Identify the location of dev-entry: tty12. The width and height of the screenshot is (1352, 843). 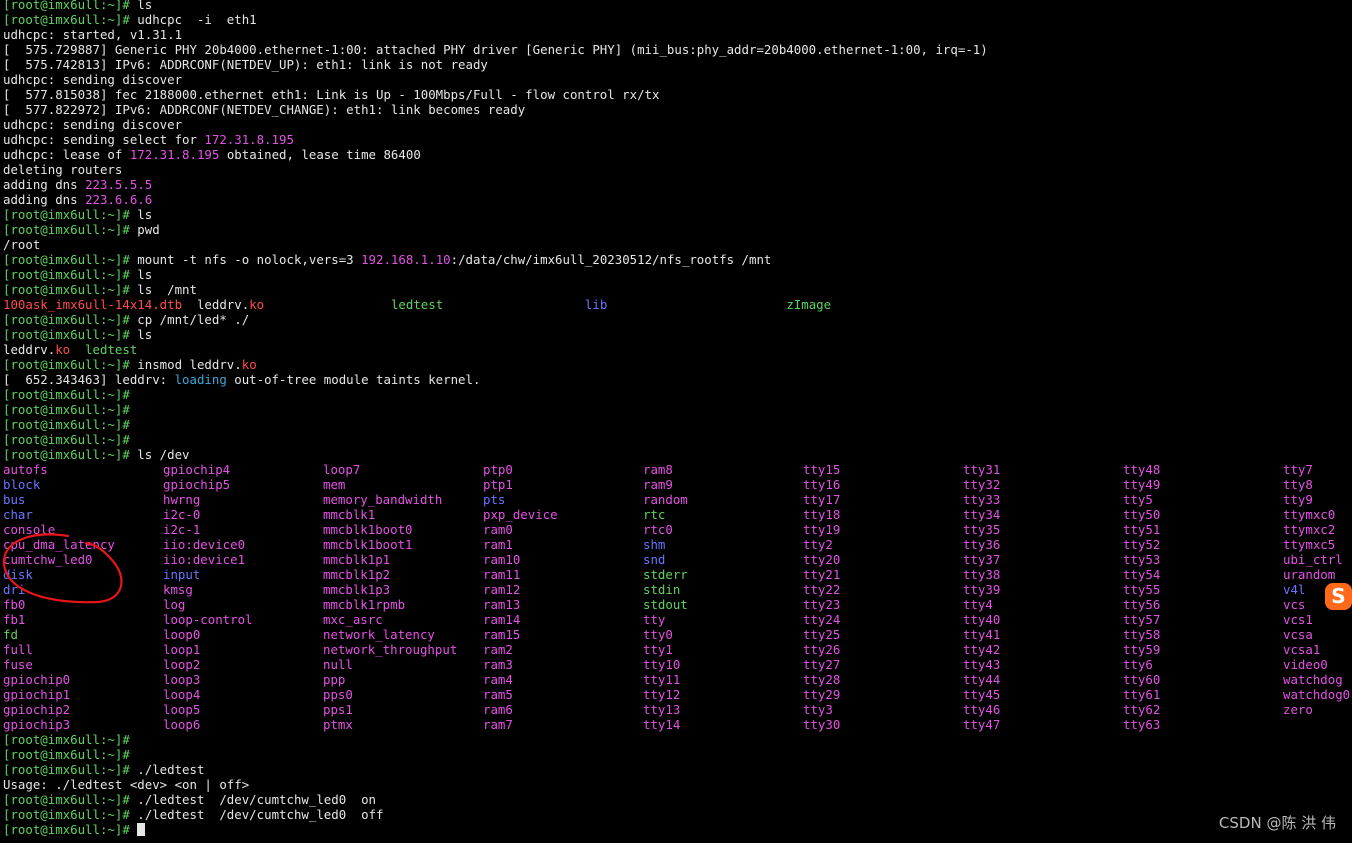
(662, 694).